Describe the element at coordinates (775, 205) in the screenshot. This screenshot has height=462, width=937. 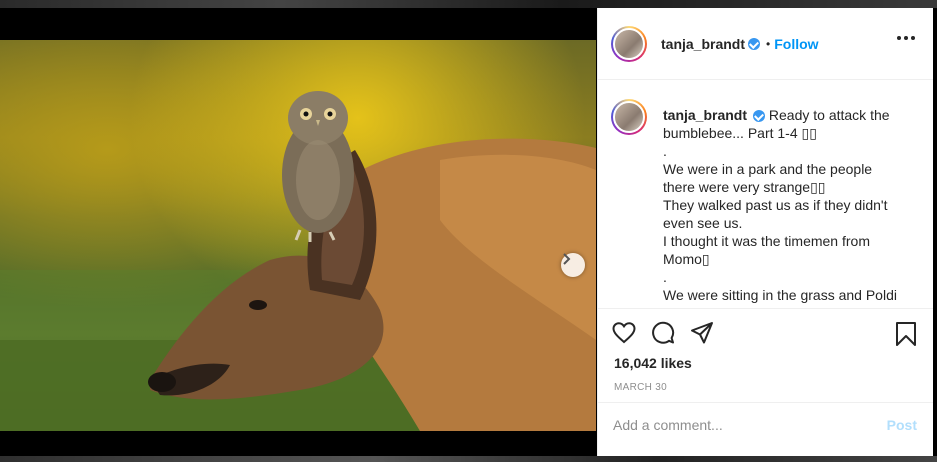
I see `caption-line: They walked past us as if they didn't` at that location.